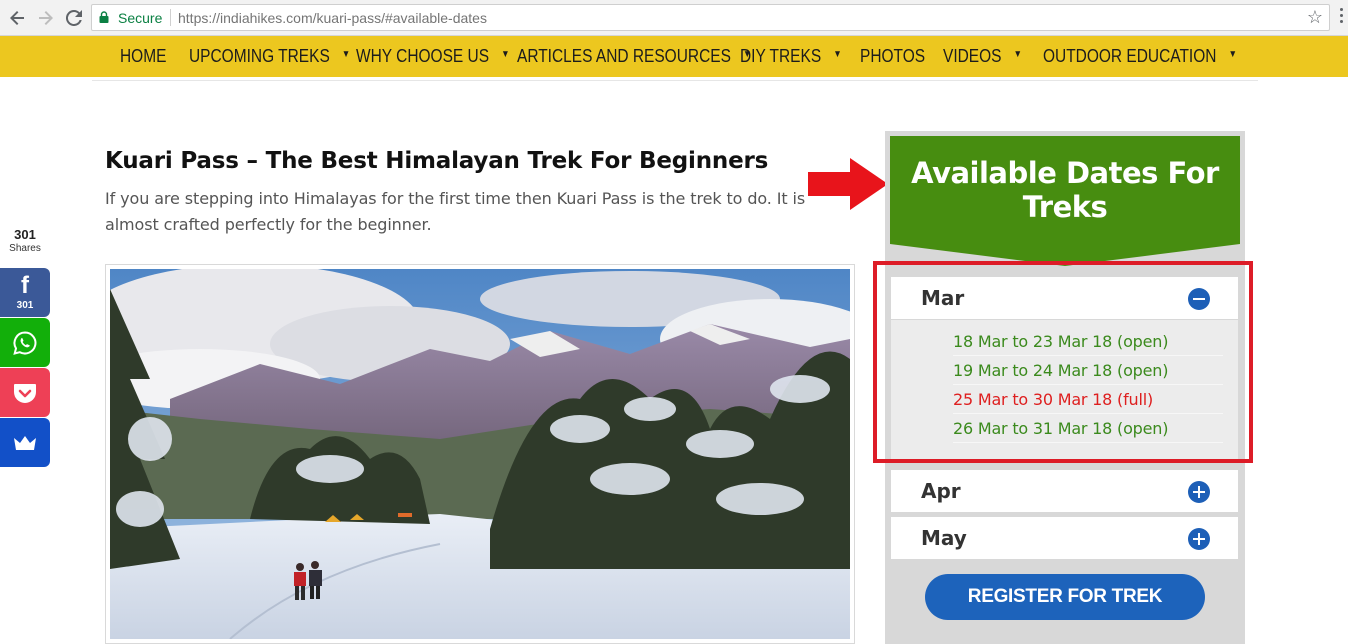 This screenshot has width=1348, height=644. What do you see at coordinates (46, 18) in the screenshot?
I see `forward-arrow-icon` at bounding box center [46, 18].